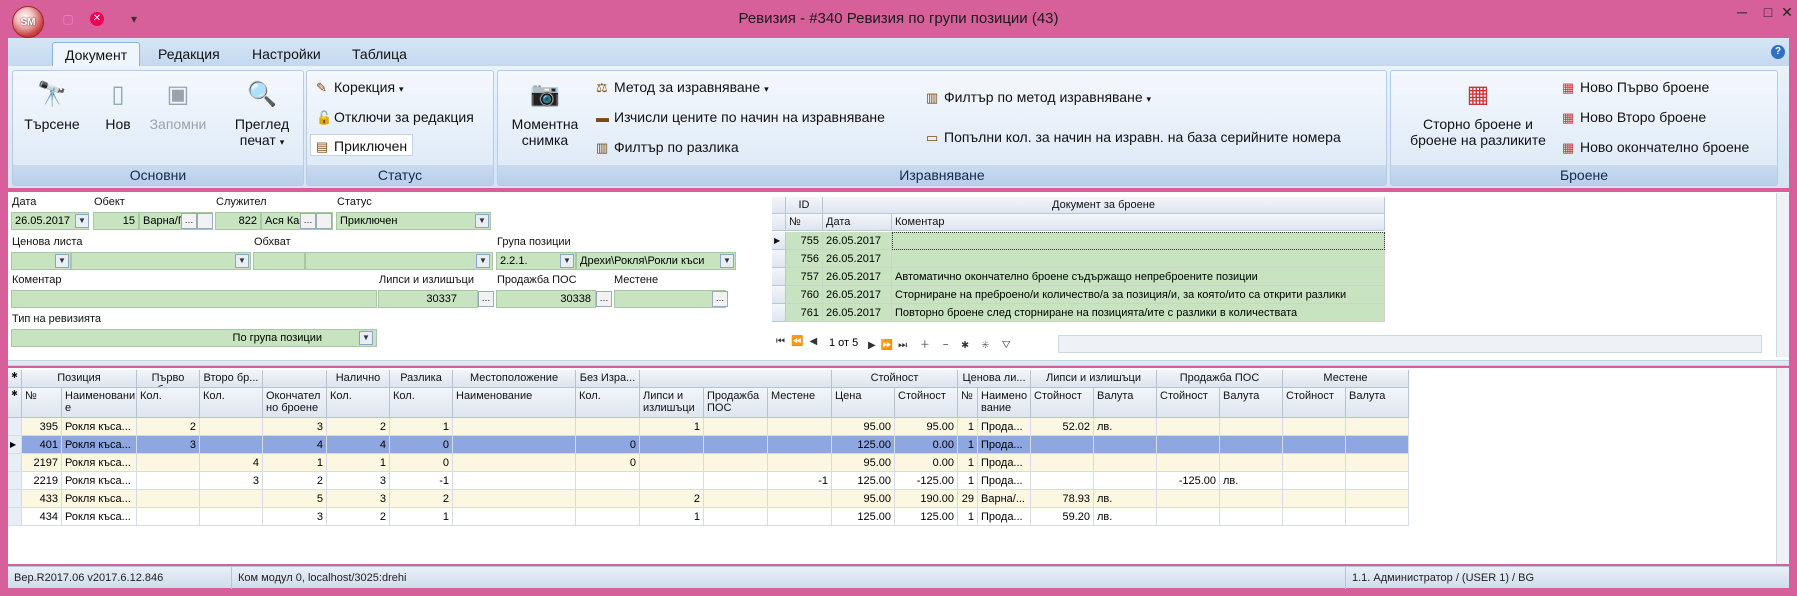 Image resolution: width=1797 pixels, height=596 pixels. What do you see at coordinates (514, 379) in the screenshot?
I see `band-header: Местоположение` at bounding box center [514, 379].